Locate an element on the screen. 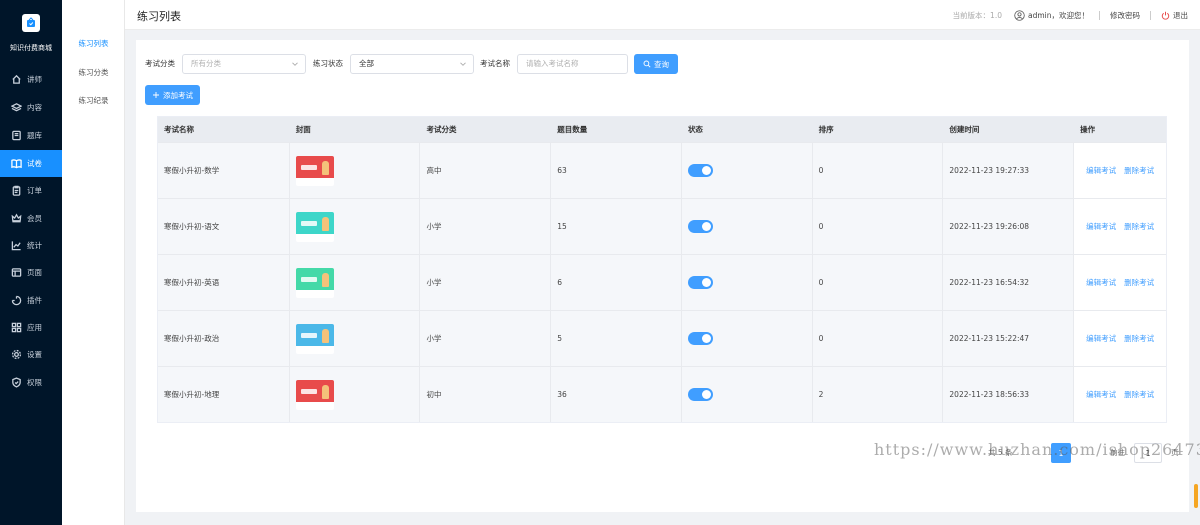 The image size is (1200, 525). sidebar-item-label: 订单 is located at coordinates (34, 190).